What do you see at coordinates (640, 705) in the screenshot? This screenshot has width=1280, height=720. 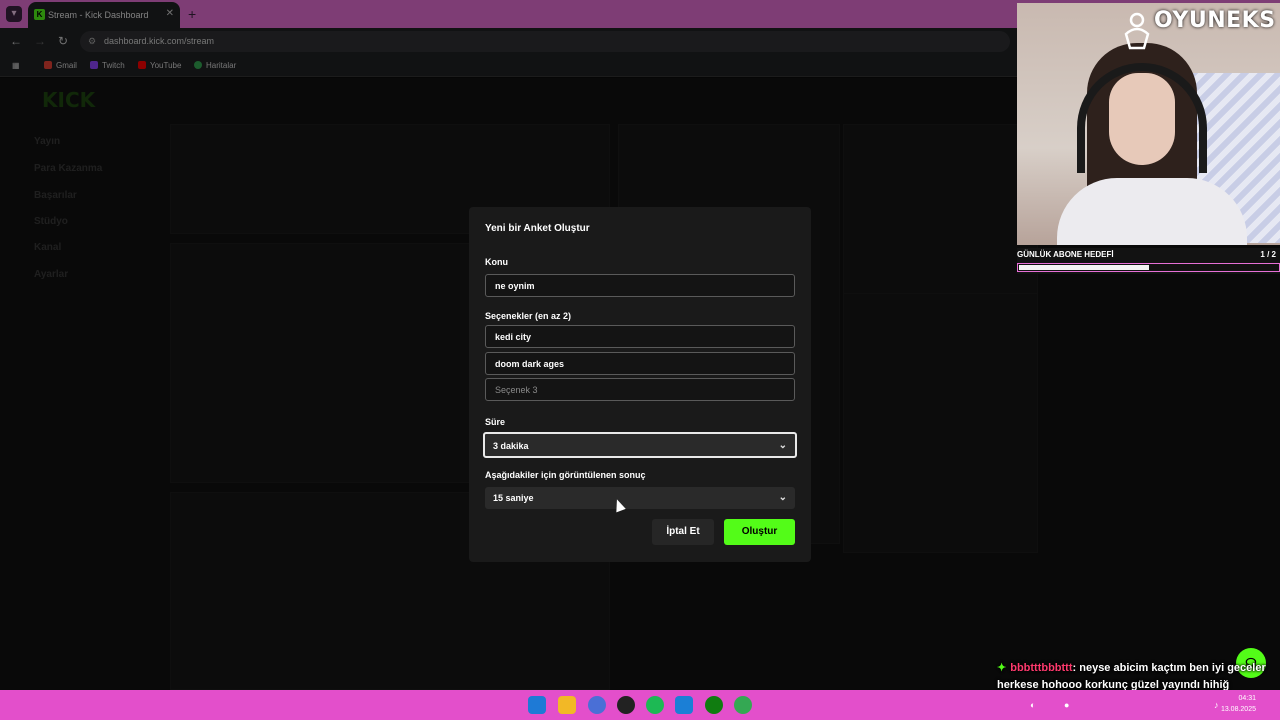 I see `windows-taskbar: ◐ ● ♪ 04:31 13.08.2025` at bounding box center [640, 705].